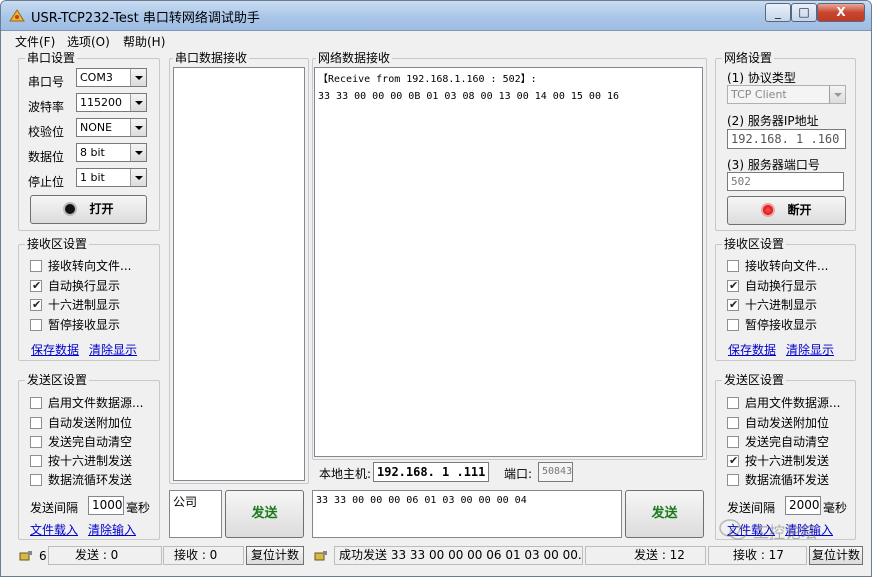 This screenshot has width=872, height=577. Describe the element at coordinates (195, 514) in the screenshot. I see `serial-send-input: 公司` at that location.